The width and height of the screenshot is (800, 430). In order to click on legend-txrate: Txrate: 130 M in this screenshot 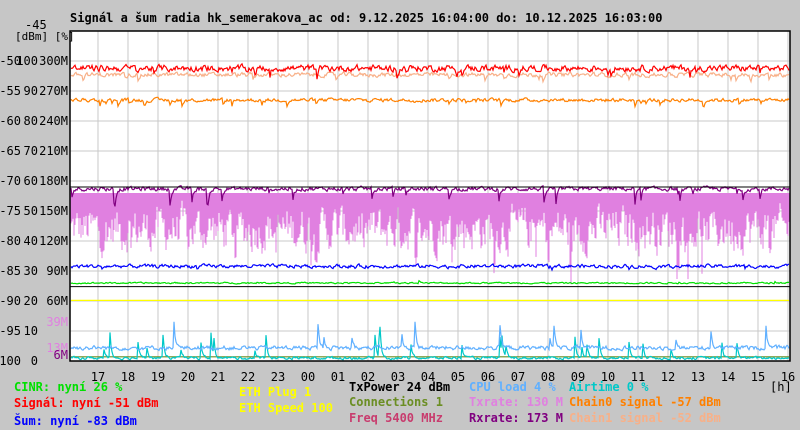, I will do `click(516, 402)`.